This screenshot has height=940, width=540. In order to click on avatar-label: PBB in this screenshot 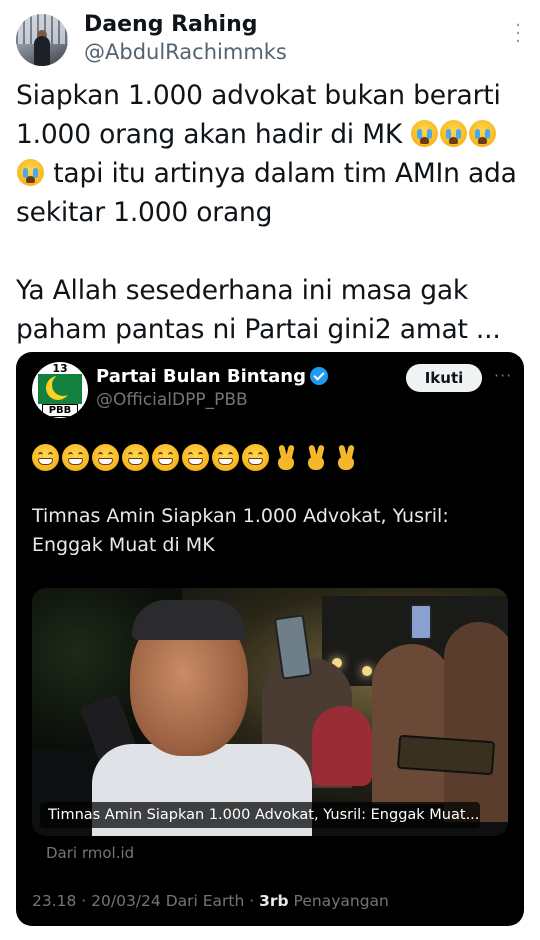, I will do `click(60, 410)`.